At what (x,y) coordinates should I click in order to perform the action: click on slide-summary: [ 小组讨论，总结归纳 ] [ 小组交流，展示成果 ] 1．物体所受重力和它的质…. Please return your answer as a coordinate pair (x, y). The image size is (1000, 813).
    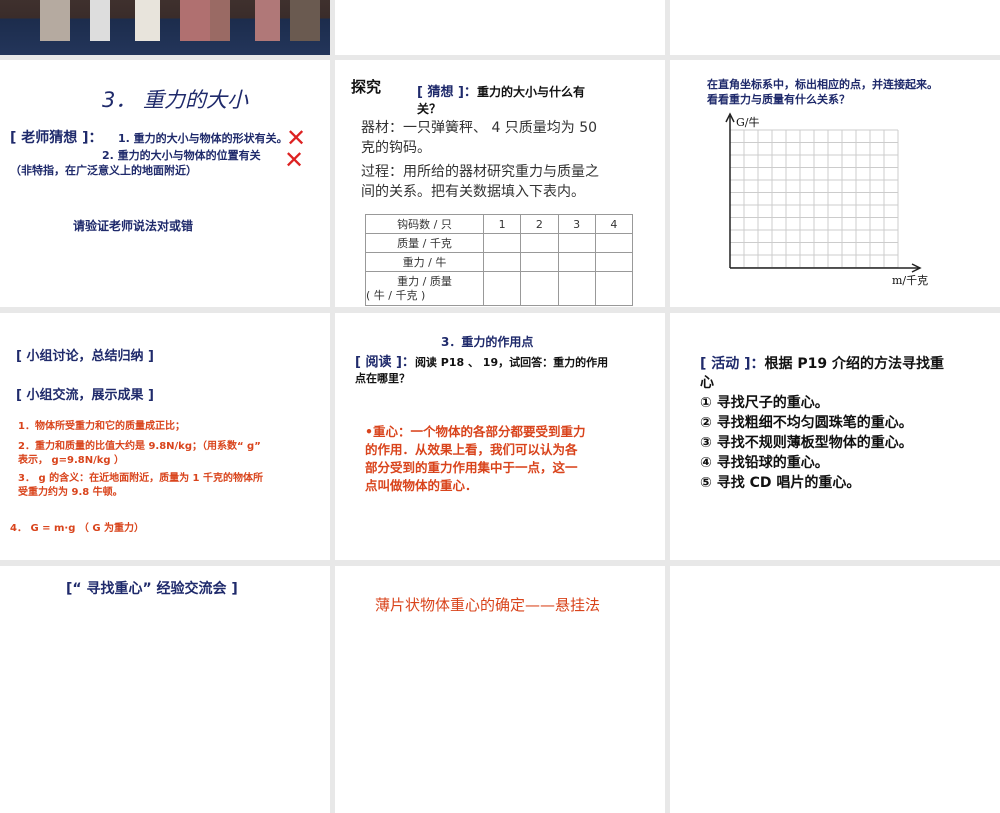
    Looking at the image, I should click on (165, 436).